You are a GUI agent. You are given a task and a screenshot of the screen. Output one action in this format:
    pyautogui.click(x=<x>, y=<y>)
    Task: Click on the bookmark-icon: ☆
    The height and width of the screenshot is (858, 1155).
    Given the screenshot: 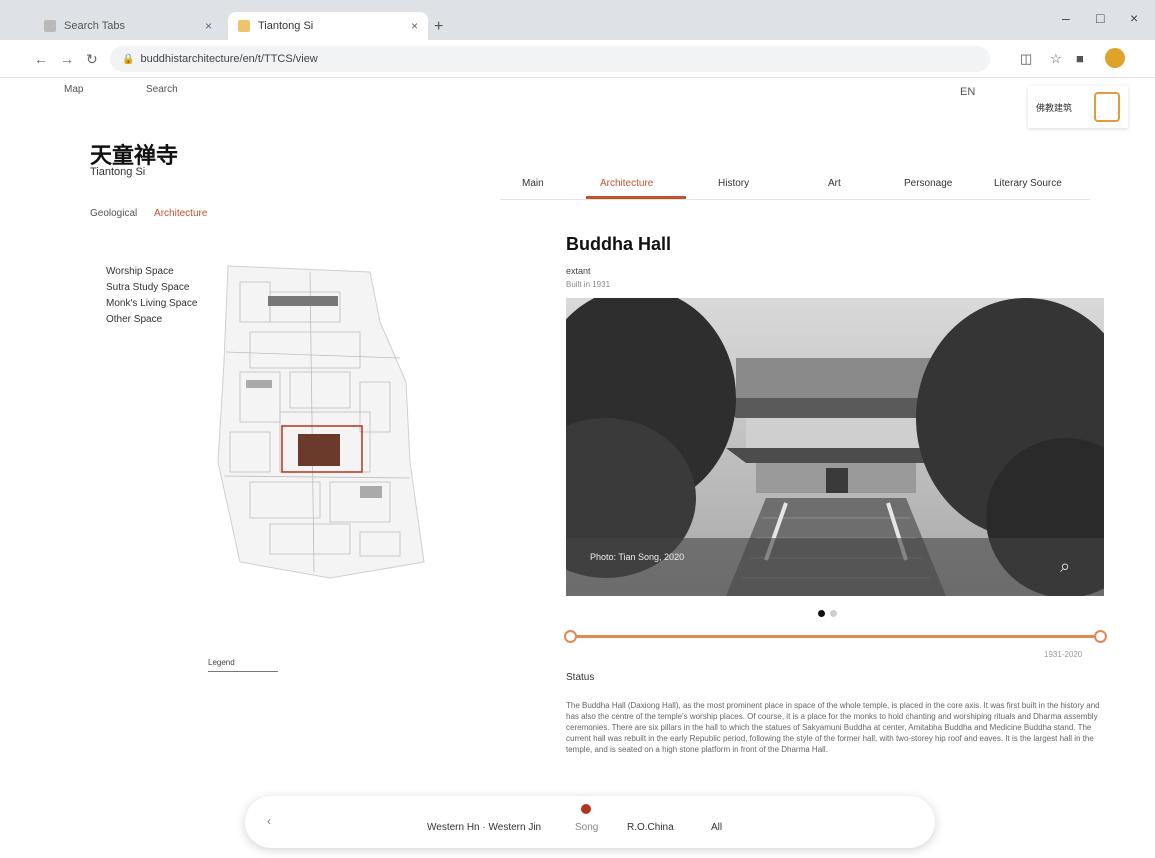 What is the action you would take?
    pyautogui.click(x=1056, y=59)
    